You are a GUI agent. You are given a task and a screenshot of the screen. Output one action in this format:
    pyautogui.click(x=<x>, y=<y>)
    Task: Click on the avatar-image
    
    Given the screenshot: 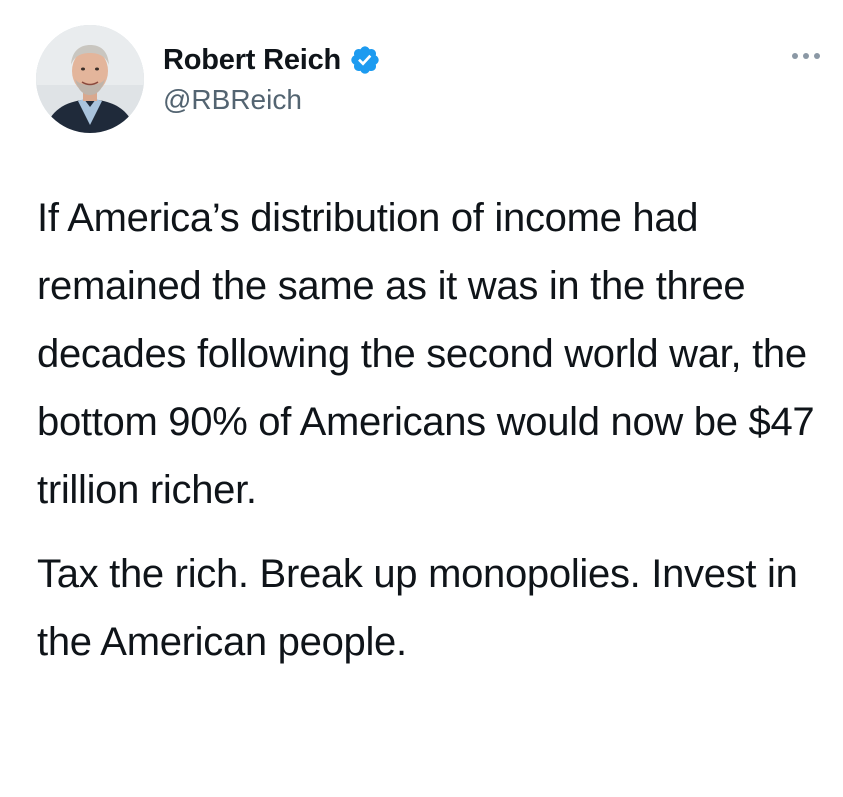 What is the action you would take?
    pyautogui.click(x=90, y=79)
    